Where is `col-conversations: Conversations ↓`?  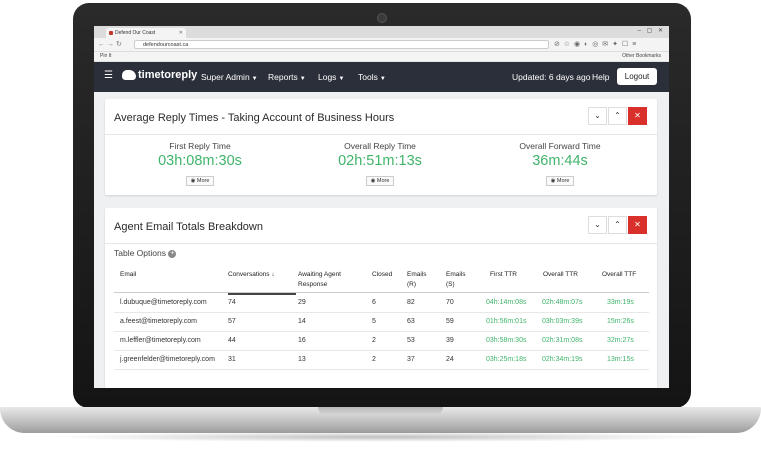 col-conversations: Conversations ↓ is located at coordinates (262, 282).